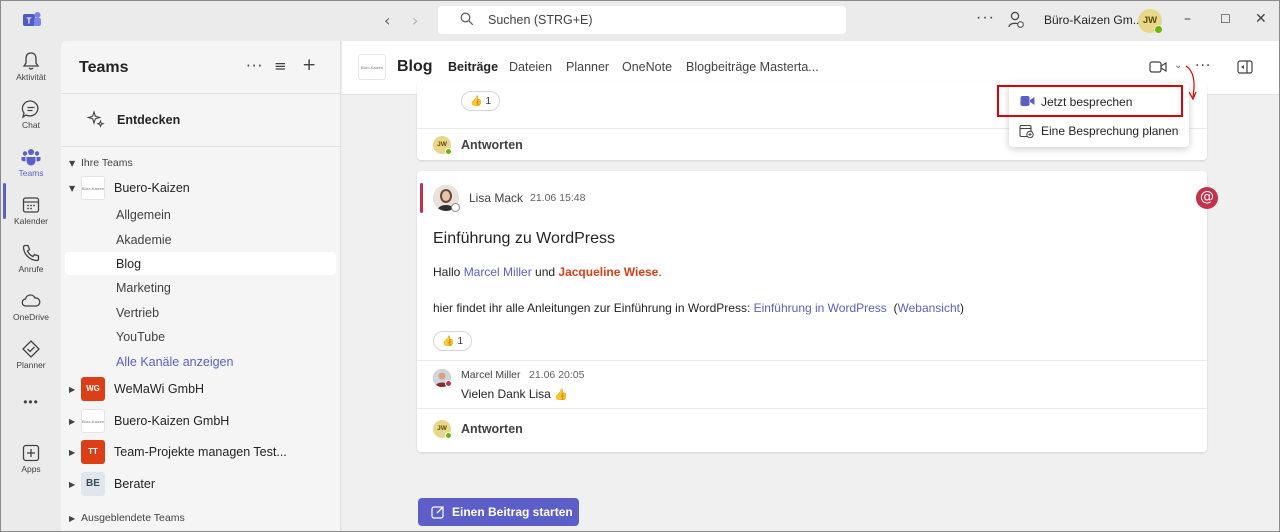  I want to click on more-icon: •••, so click(31, 402).